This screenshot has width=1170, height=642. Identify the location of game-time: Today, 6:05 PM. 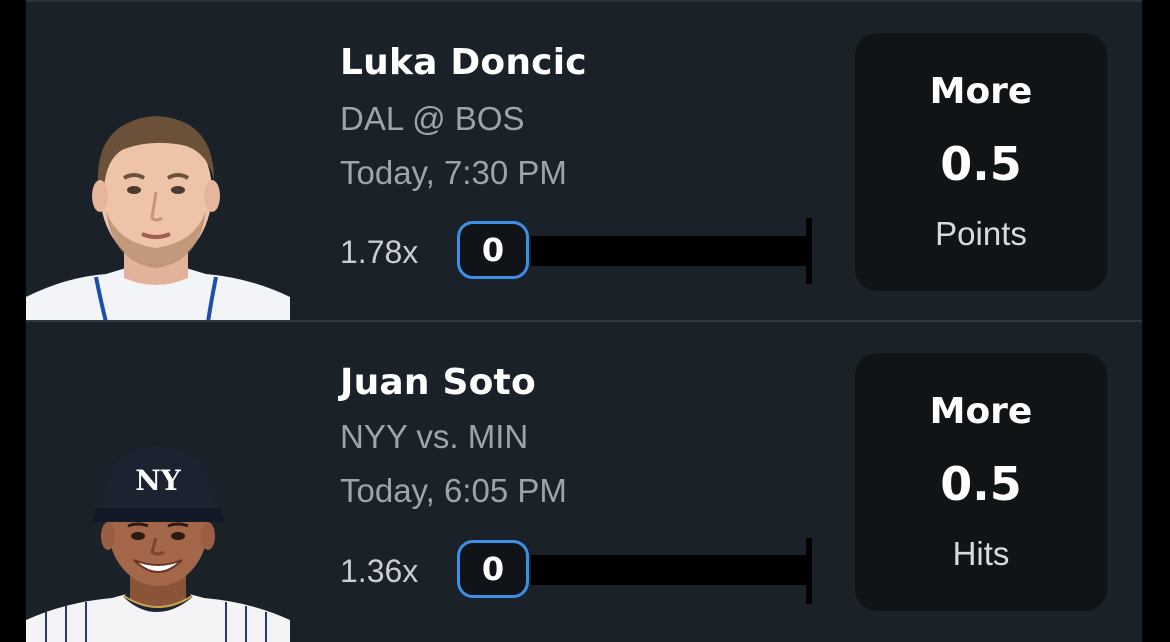
(453, 490).